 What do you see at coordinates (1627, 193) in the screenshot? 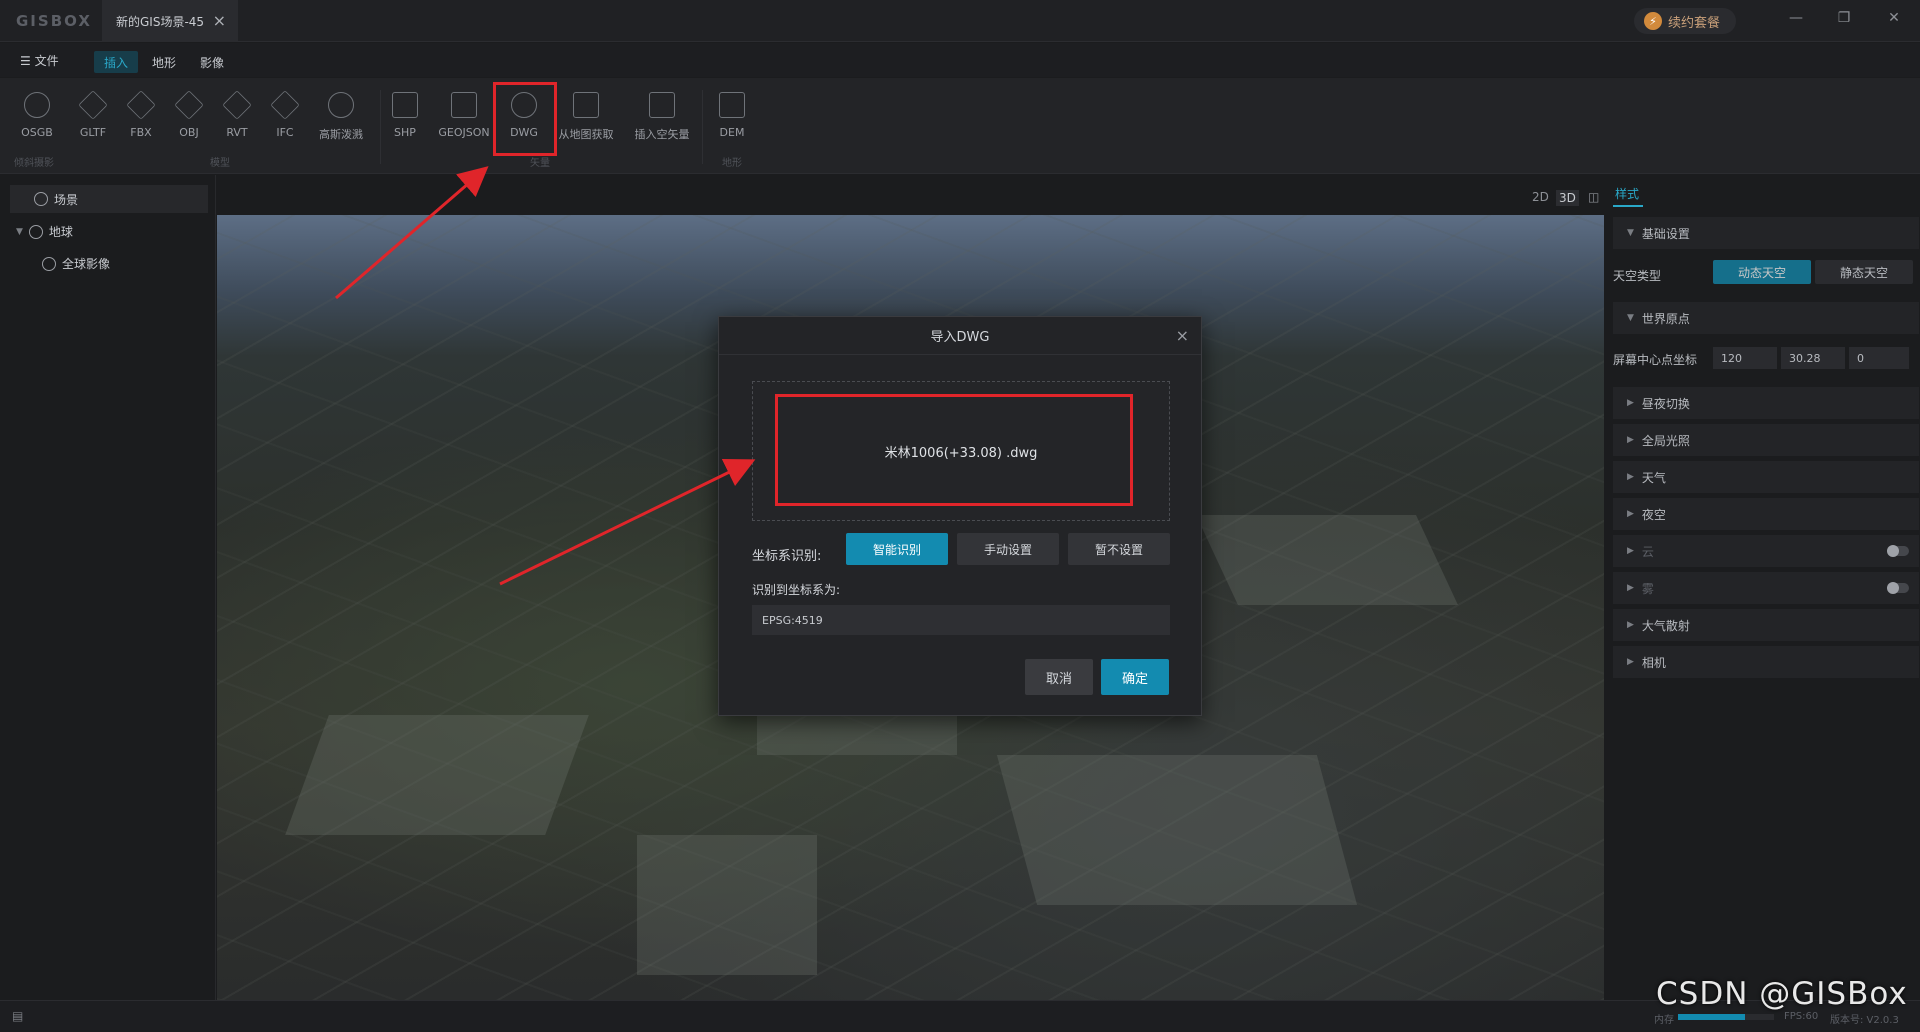
I see `tab-style: 样式` at bounding box center [1627, 193].